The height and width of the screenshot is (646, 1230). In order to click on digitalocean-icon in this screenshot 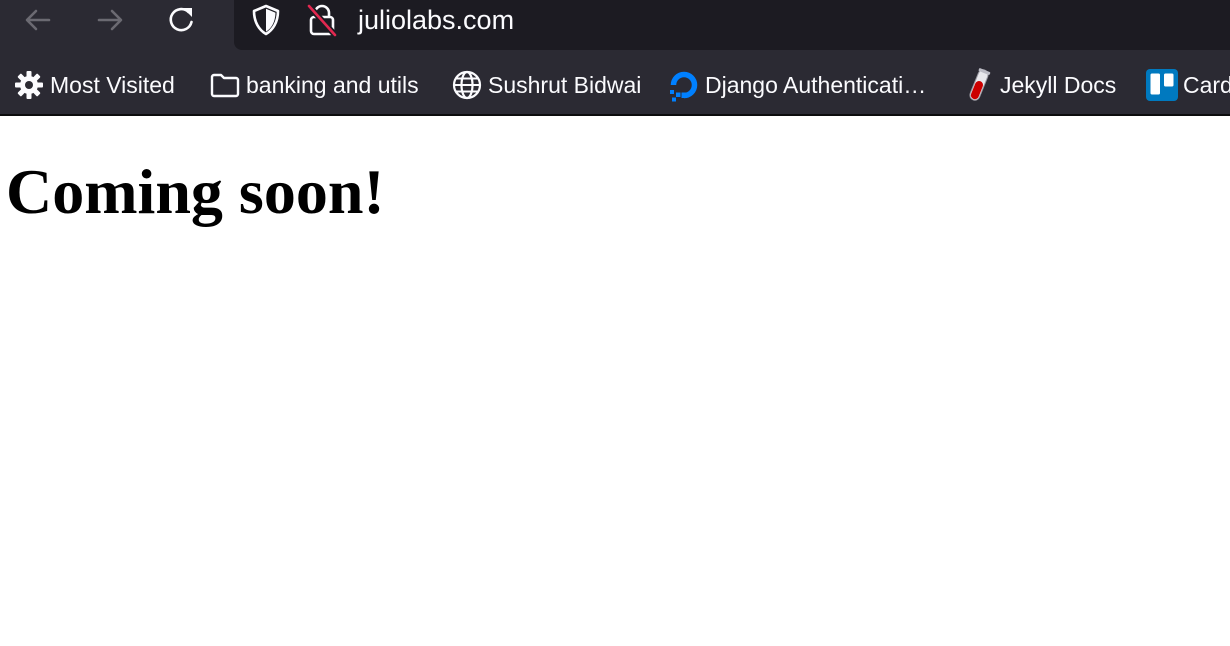, I will do `click(684, 85)`.